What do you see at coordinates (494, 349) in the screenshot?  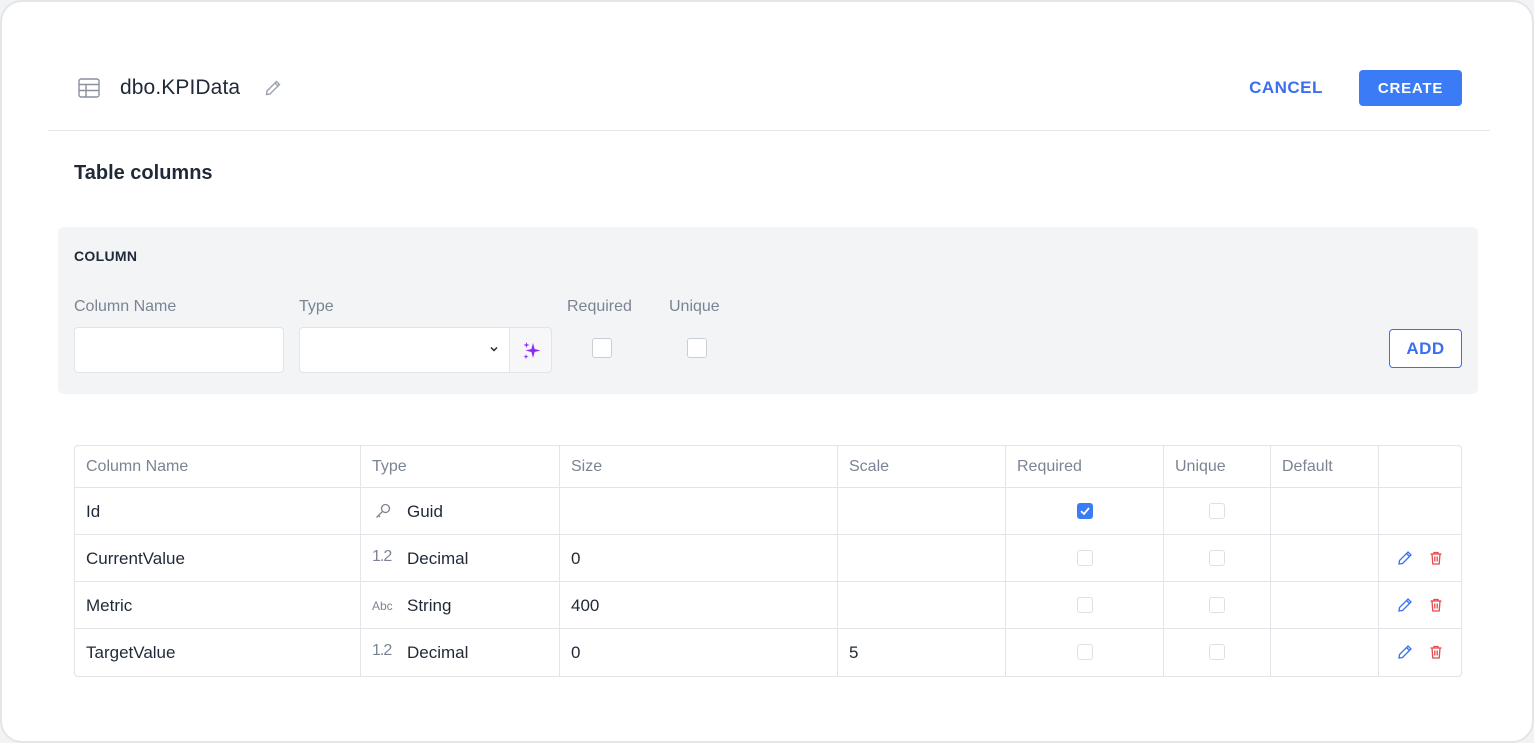 I see `chevron-down-icon` at bounding box center [494, 349].